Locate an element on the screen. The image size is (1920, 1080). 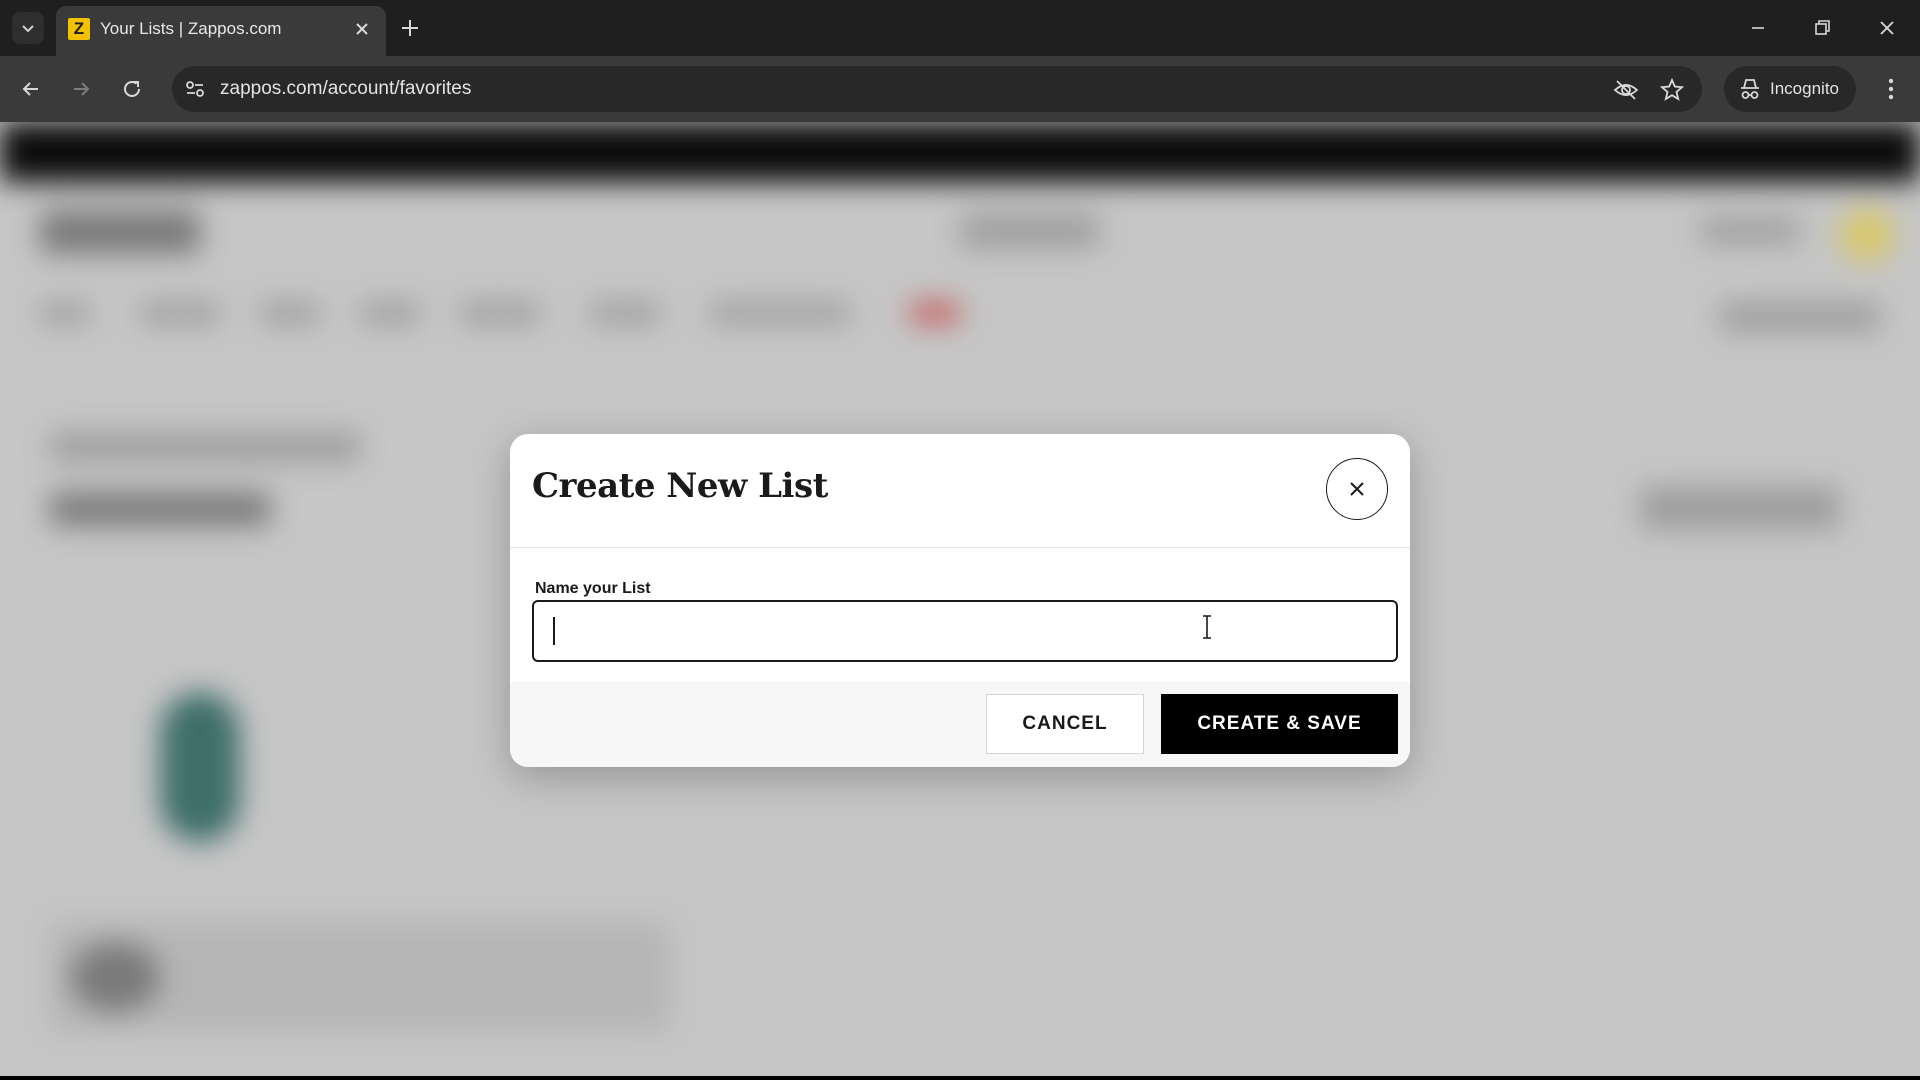
text-caret is located at coordinates (554, 631).